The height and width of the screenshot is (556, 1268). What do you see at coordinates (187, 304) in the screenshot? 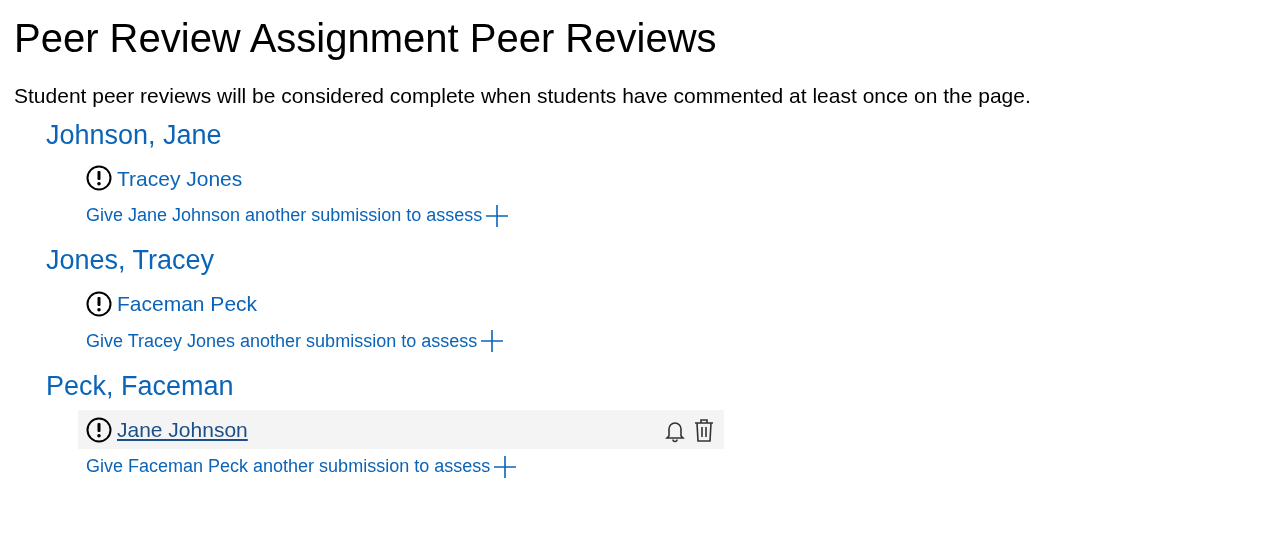
I see `reviewer-link: Faceman Peck` at bounding box center [187, 304].